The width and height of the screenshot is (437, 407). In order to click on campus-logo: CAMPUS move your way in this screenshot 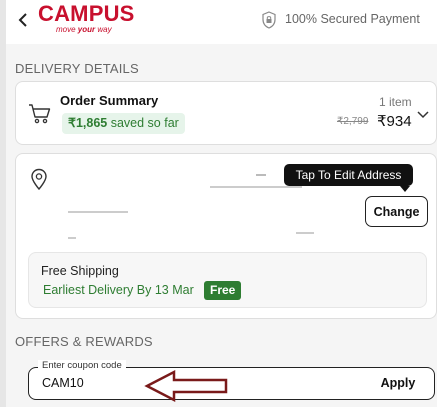, I will do `click(86, 17)`.